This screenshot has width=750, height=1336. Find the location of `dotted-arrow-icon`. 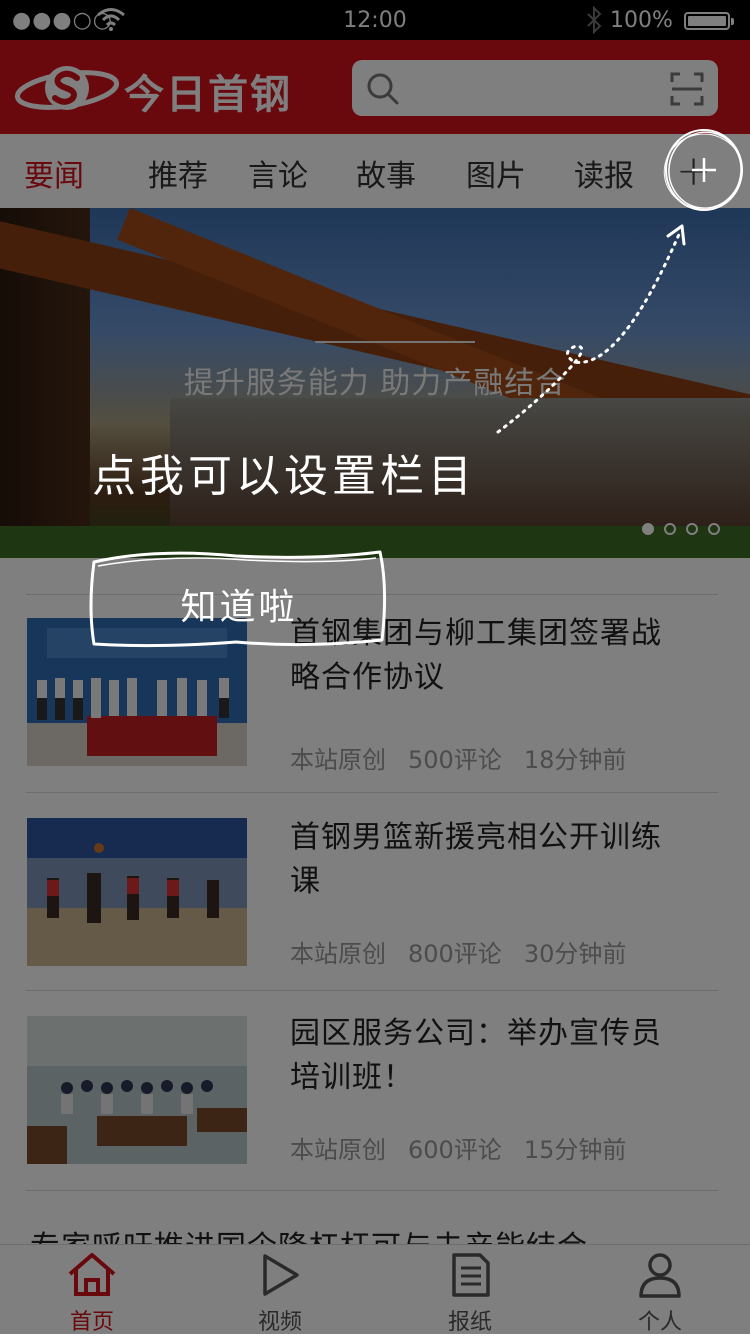

dotted-arrow-icon is located at coordinates (591, 329).